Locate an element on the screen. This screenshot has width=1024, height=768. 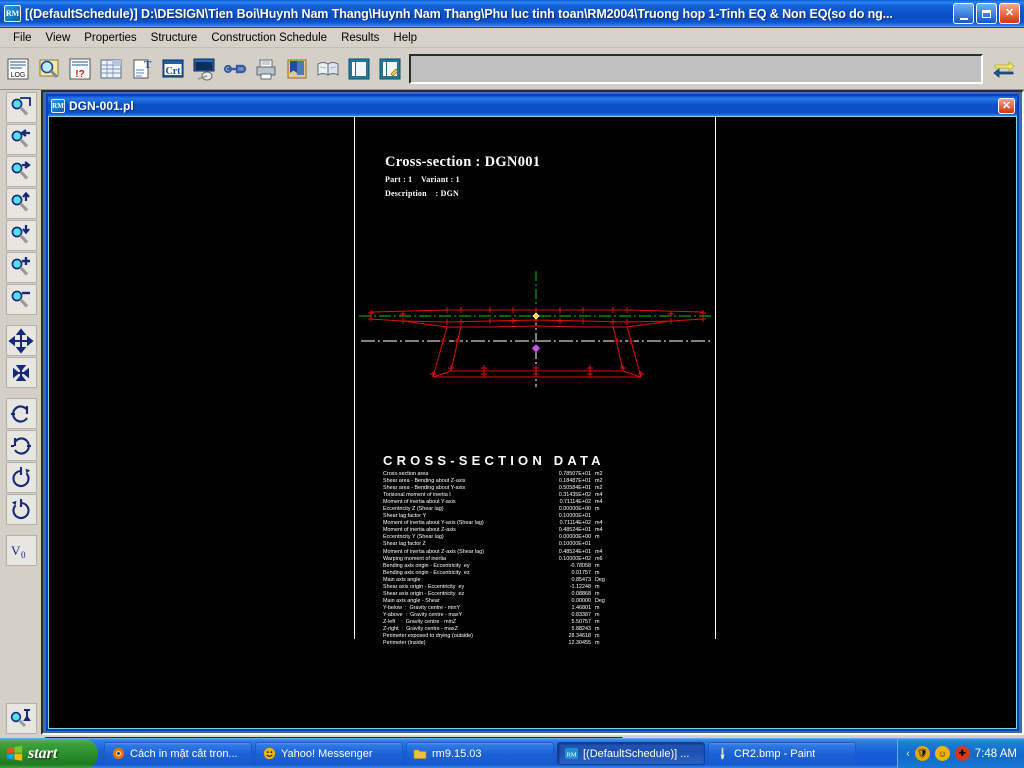
magnifier-wrench-icon is located at coordinates (20, 717).